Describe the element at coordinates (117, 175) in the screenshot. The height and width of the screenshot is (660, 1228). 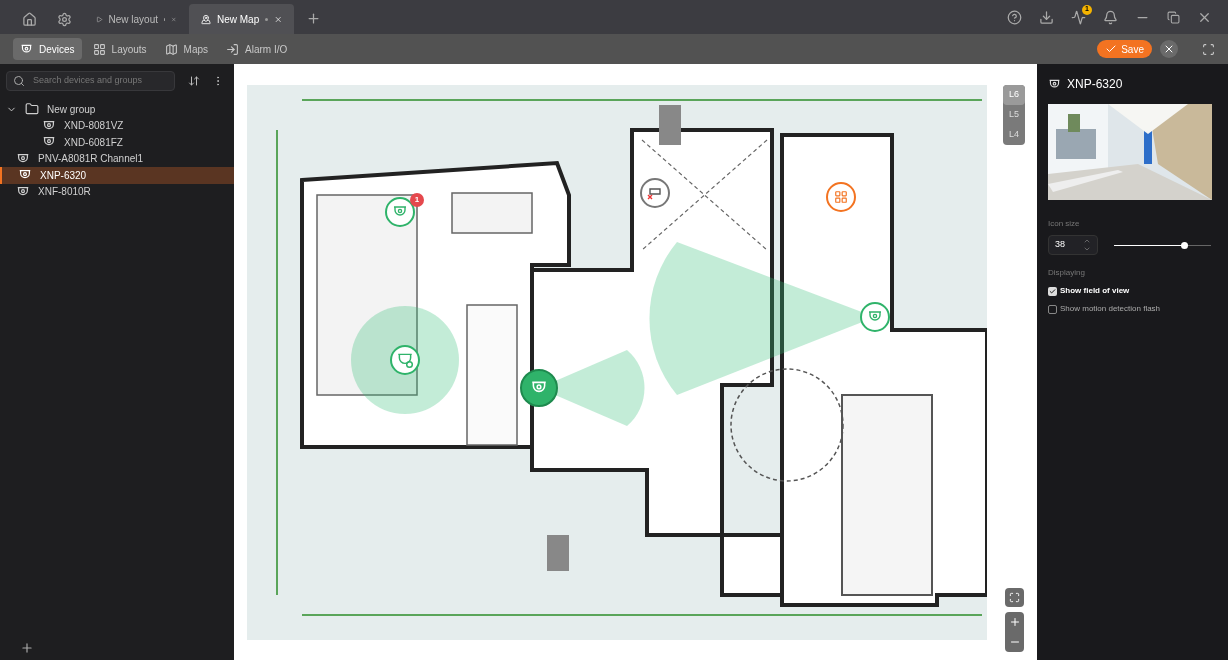
I see `tree-item: XNP-6320` at that location.